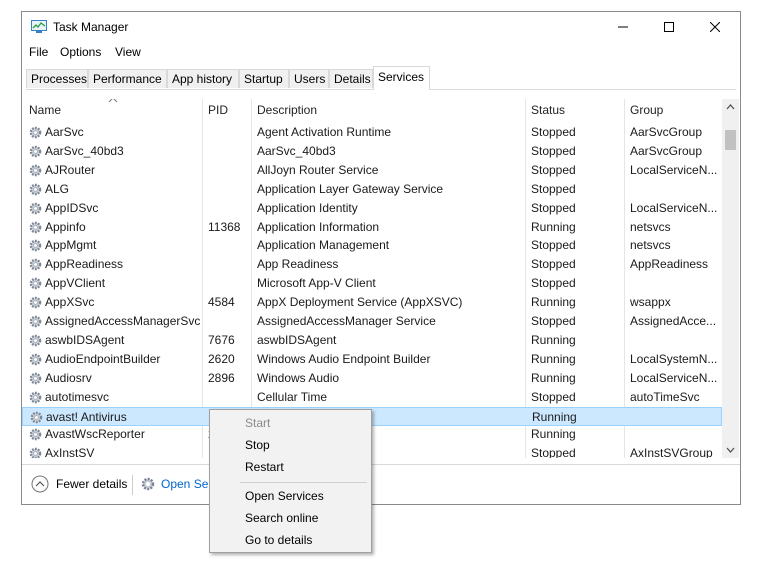 The image size is (768, 571). Describe the element at coordinates (148, 484) in the screenshot. I see `services-gear-icon` at that location.